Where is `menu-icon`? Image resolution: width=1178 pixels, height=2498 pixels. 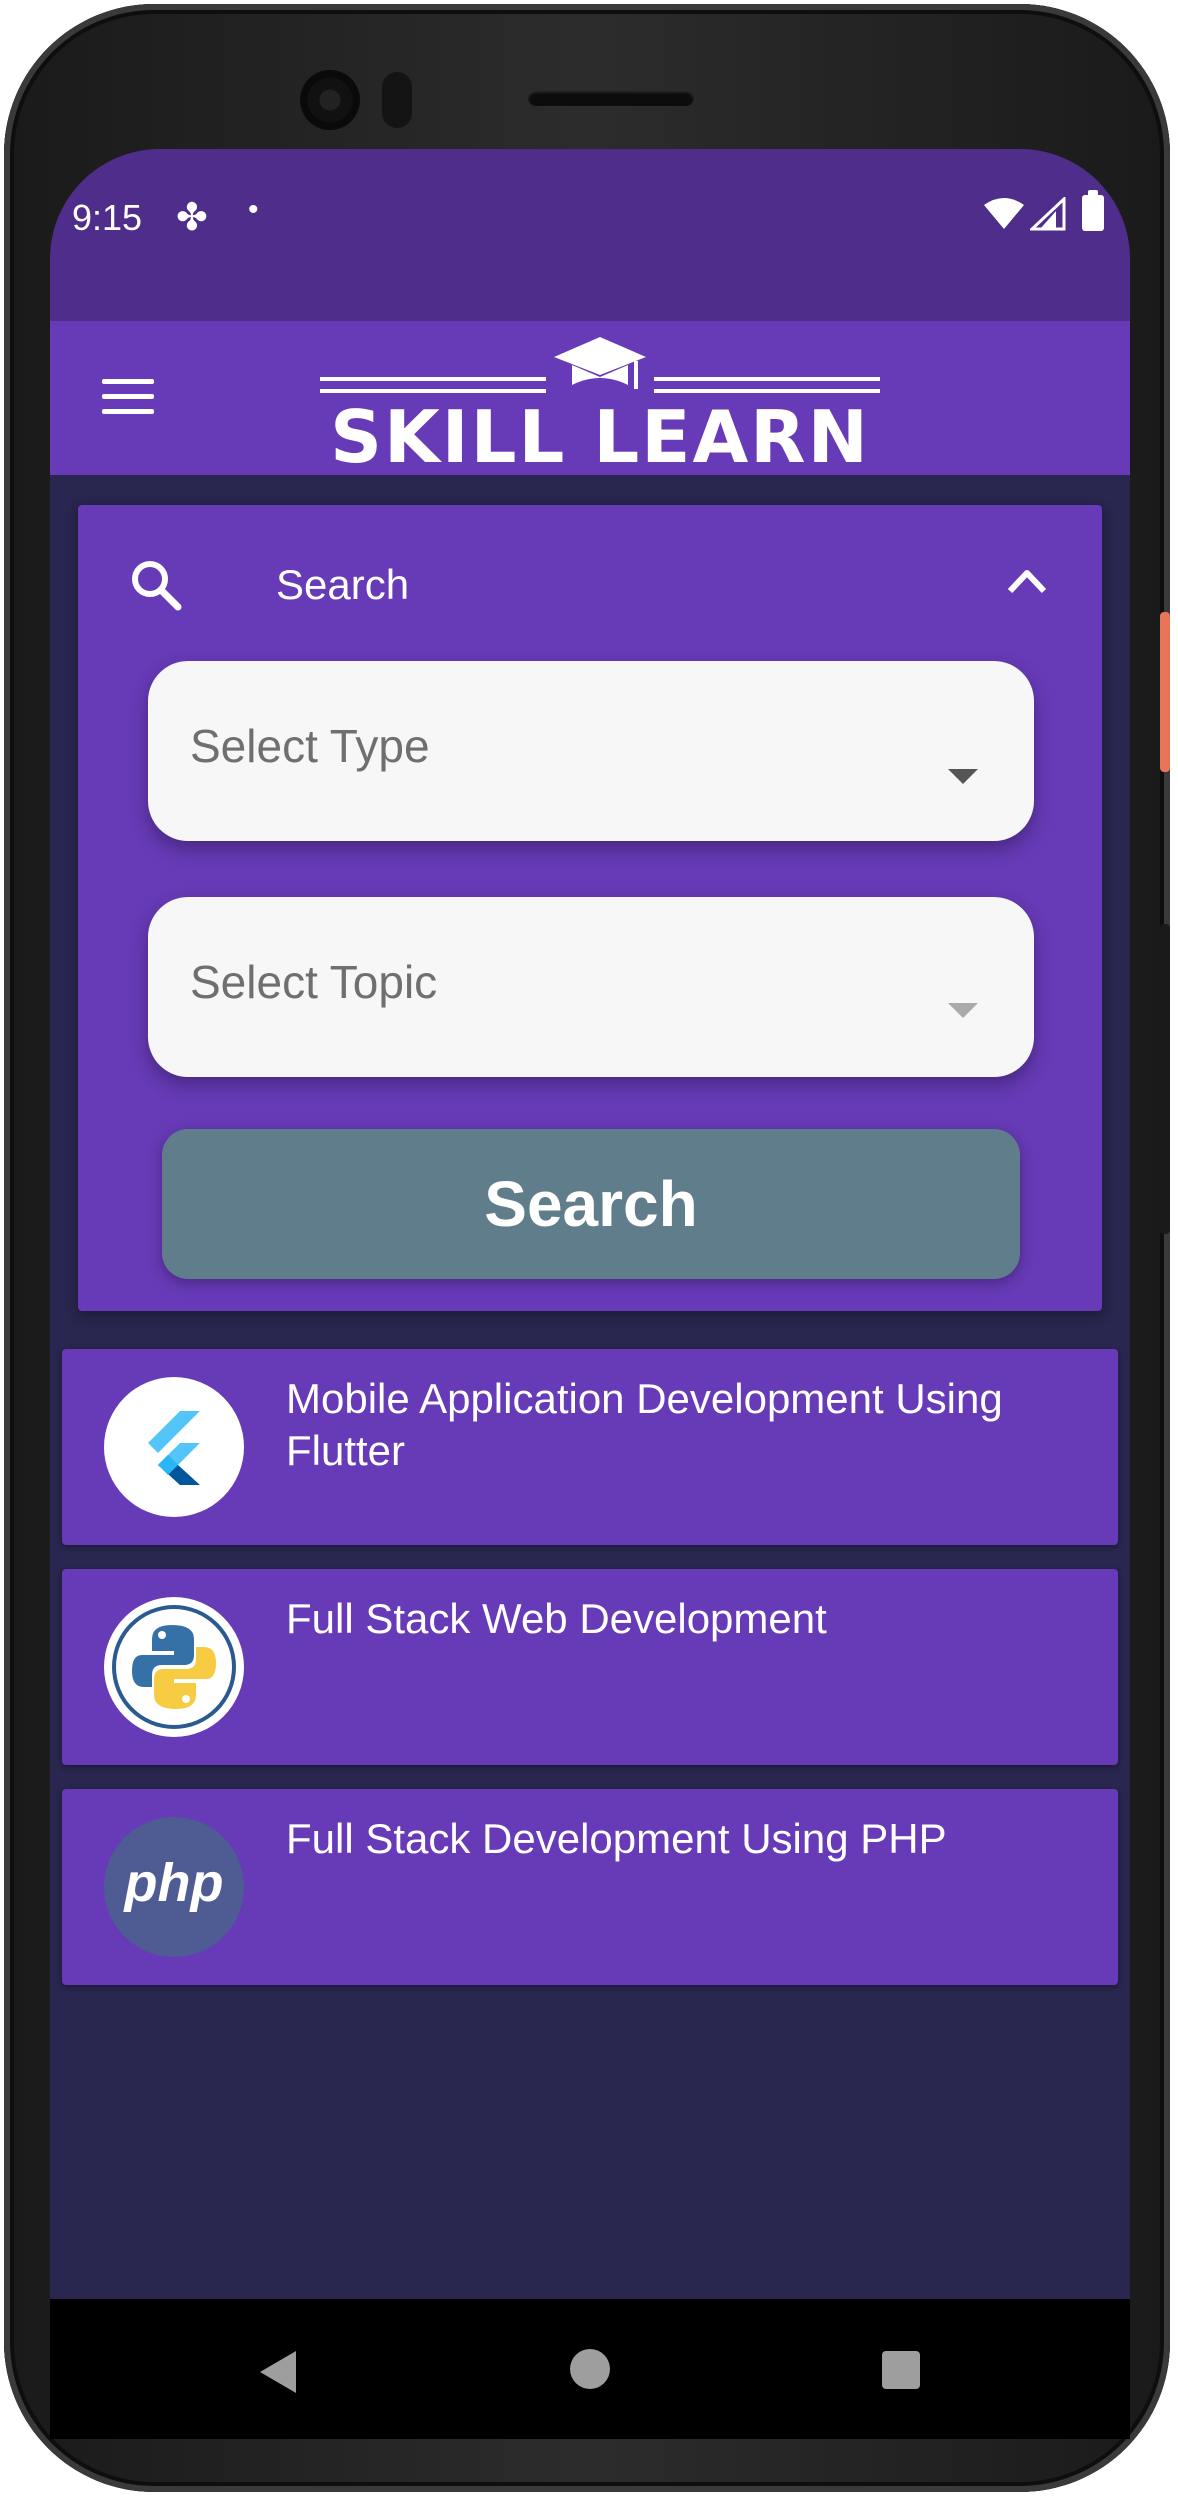
menu-icon is located at coordinates (128, 397).